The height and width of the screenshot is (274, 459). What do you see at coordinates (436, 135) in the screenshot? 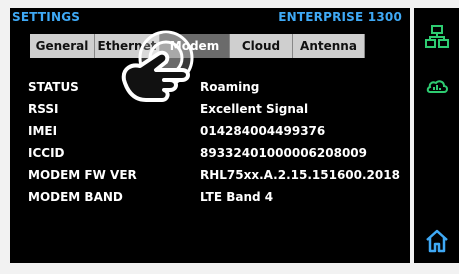
I see `sidebar` at bounding box center [436, 135].